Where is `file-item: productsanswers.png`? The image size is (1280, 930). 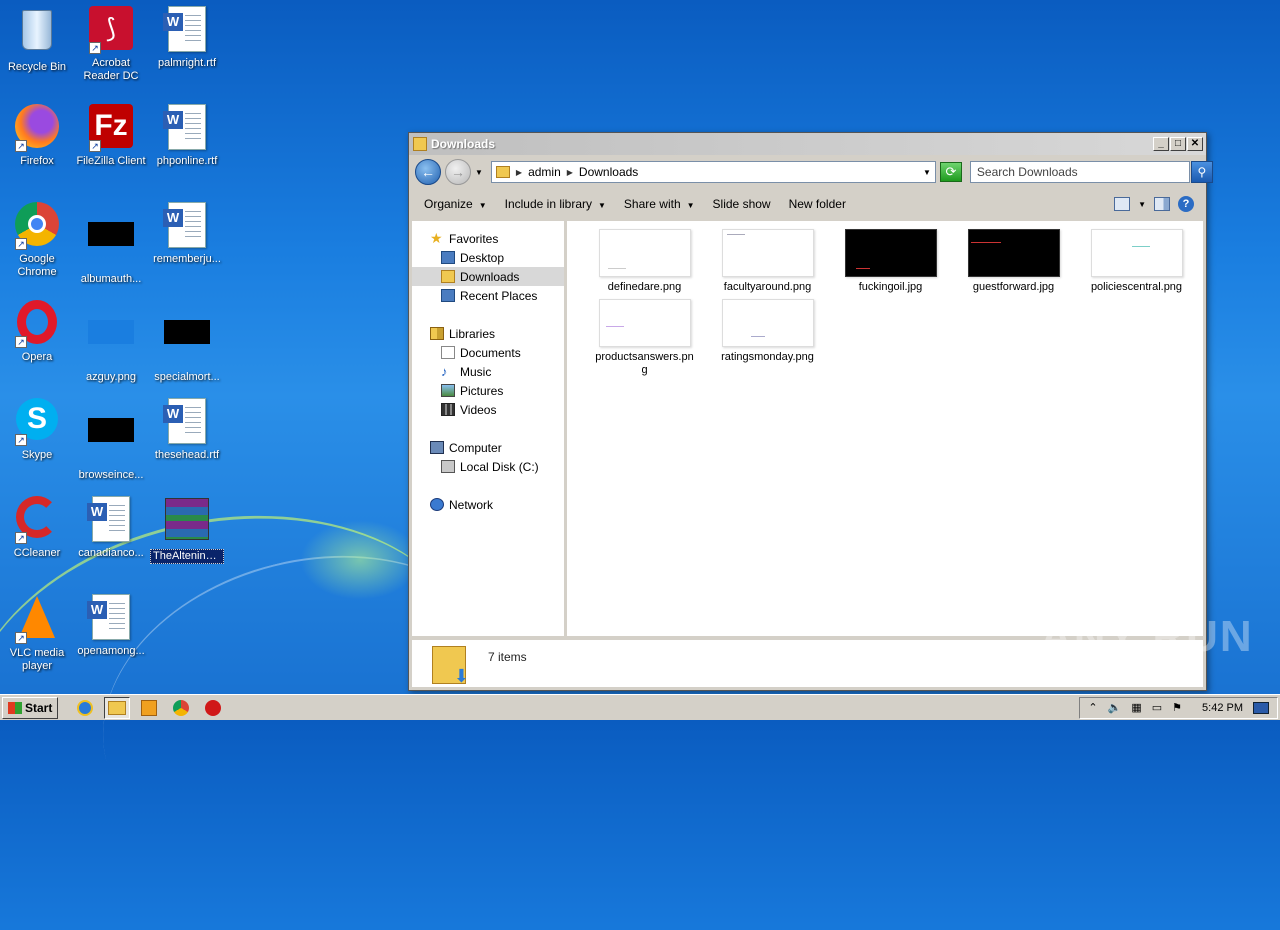 file-item: productsanswers.png is located at coordinates (644, 339).